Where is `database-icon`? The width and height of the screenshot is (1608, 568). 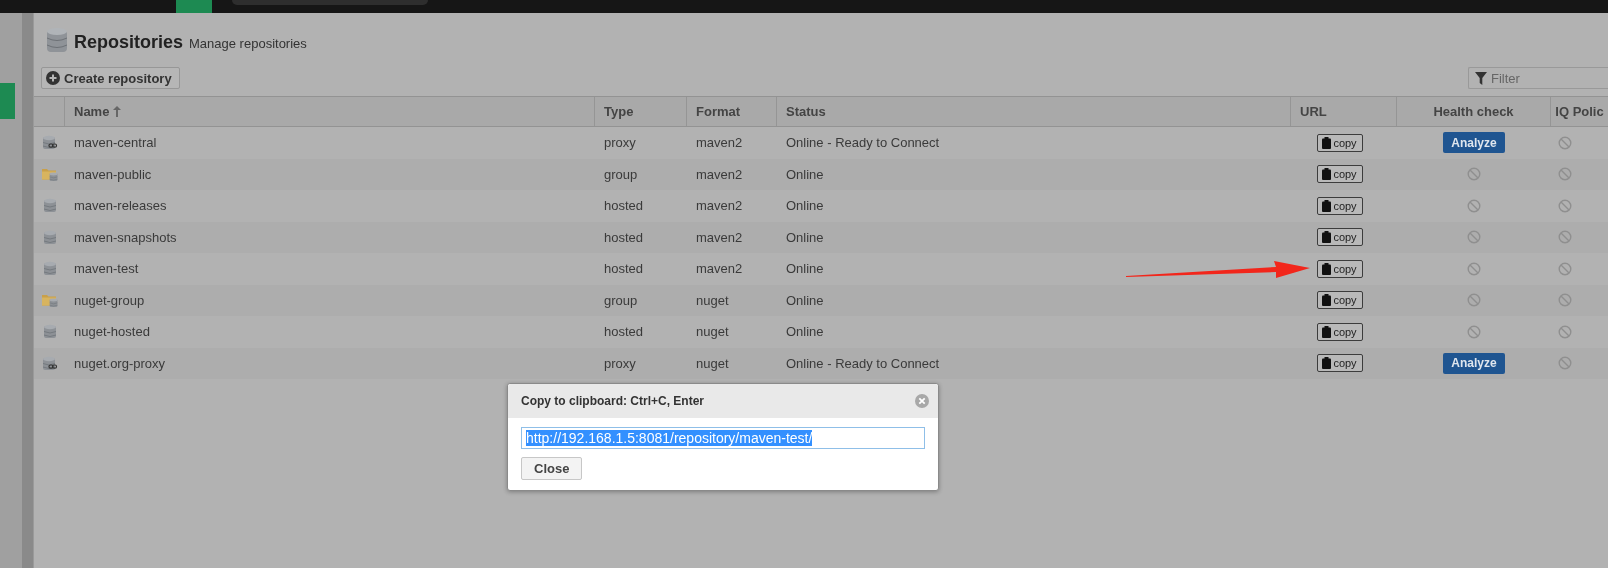
database-icon is located at coordinates (57, 40).